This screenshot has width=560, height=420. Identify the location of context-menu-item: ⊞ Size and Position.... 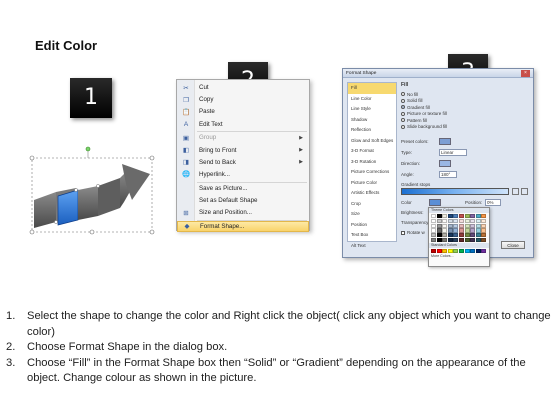
(243, 212).